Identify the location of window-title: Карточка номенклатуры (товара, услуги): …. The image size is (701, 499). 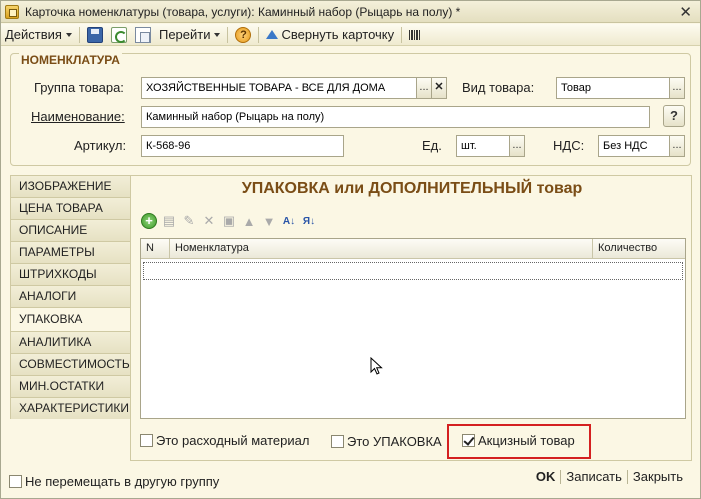
(243, 11).